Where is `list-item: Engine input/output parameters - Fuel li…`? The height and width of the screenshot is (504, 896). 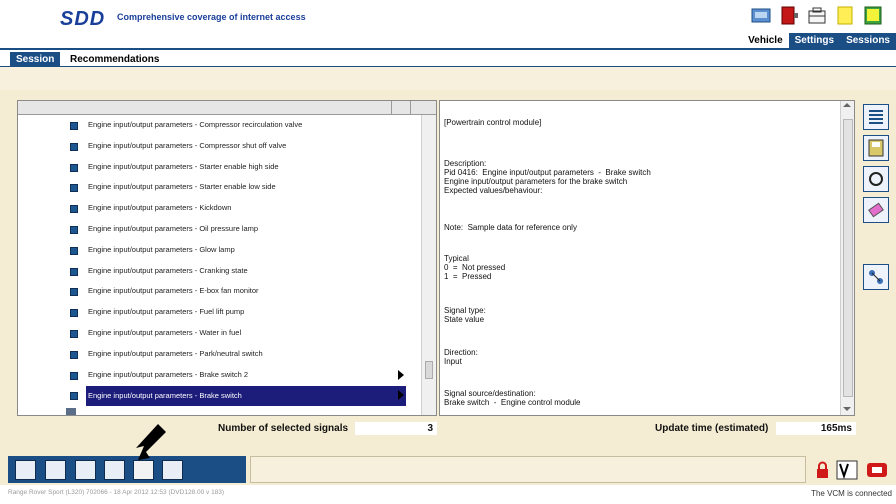 list-item: Engine input/output parameters - Fuel li… is located at coordinates (219, 313).